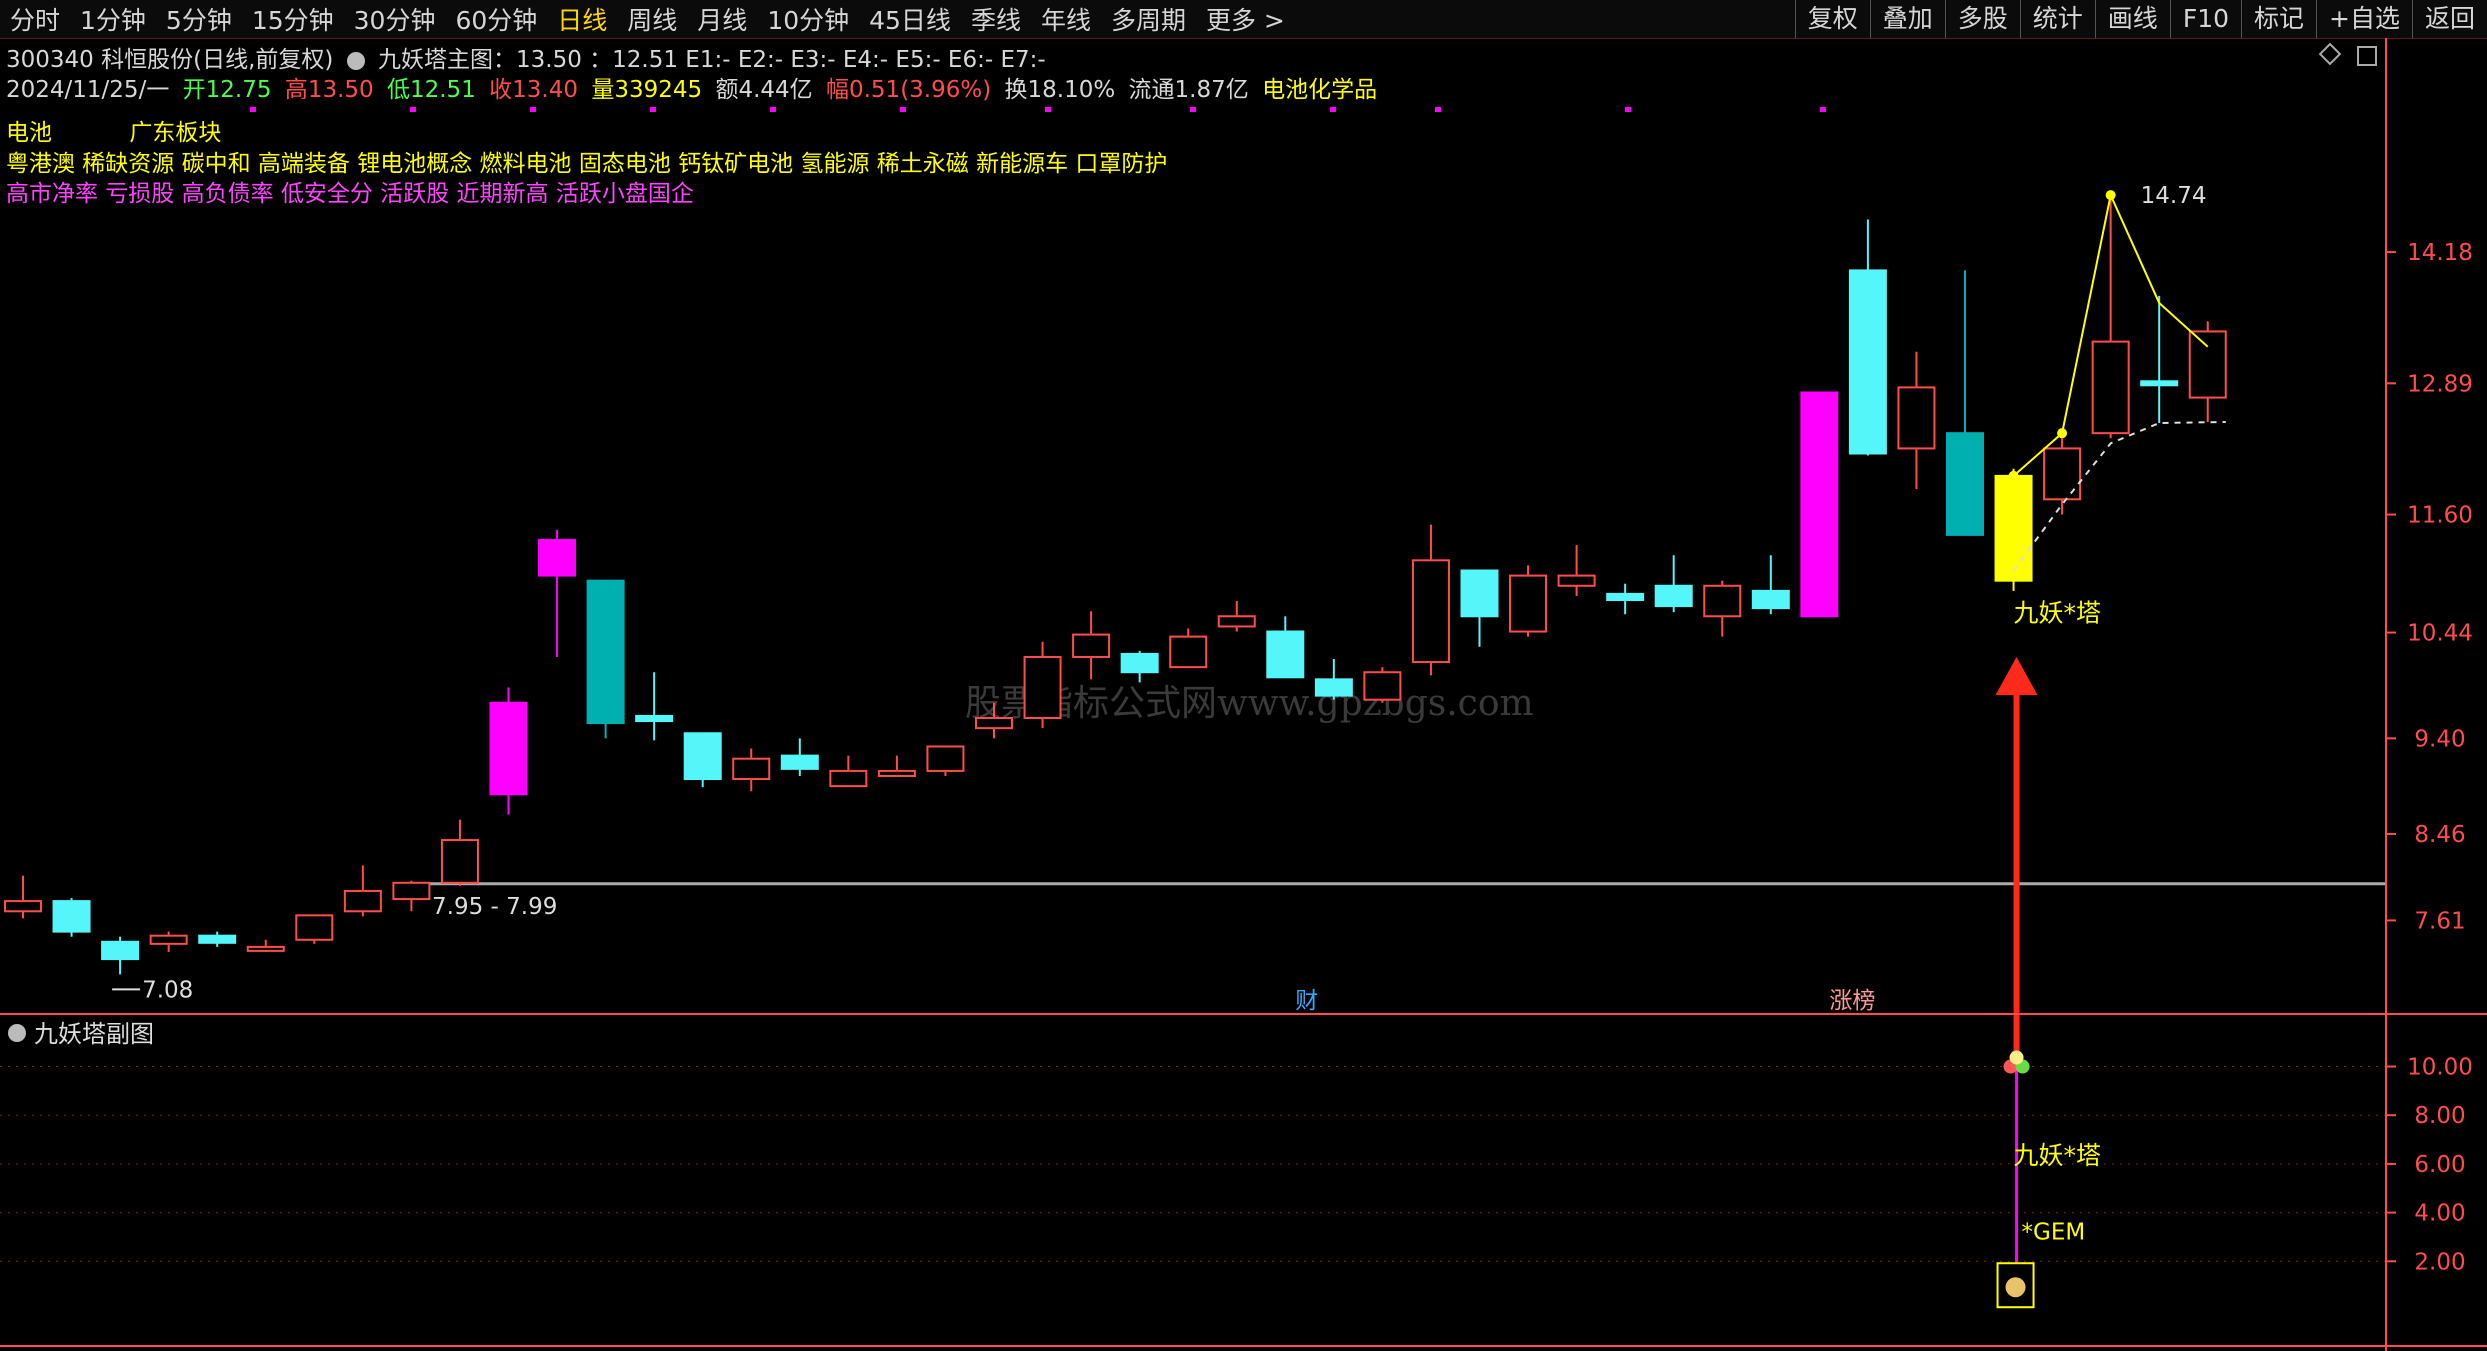 This screenshot has height=1351, width=2487. I want to click on price-tick-label-0: 7.61, so click(2439, 921).